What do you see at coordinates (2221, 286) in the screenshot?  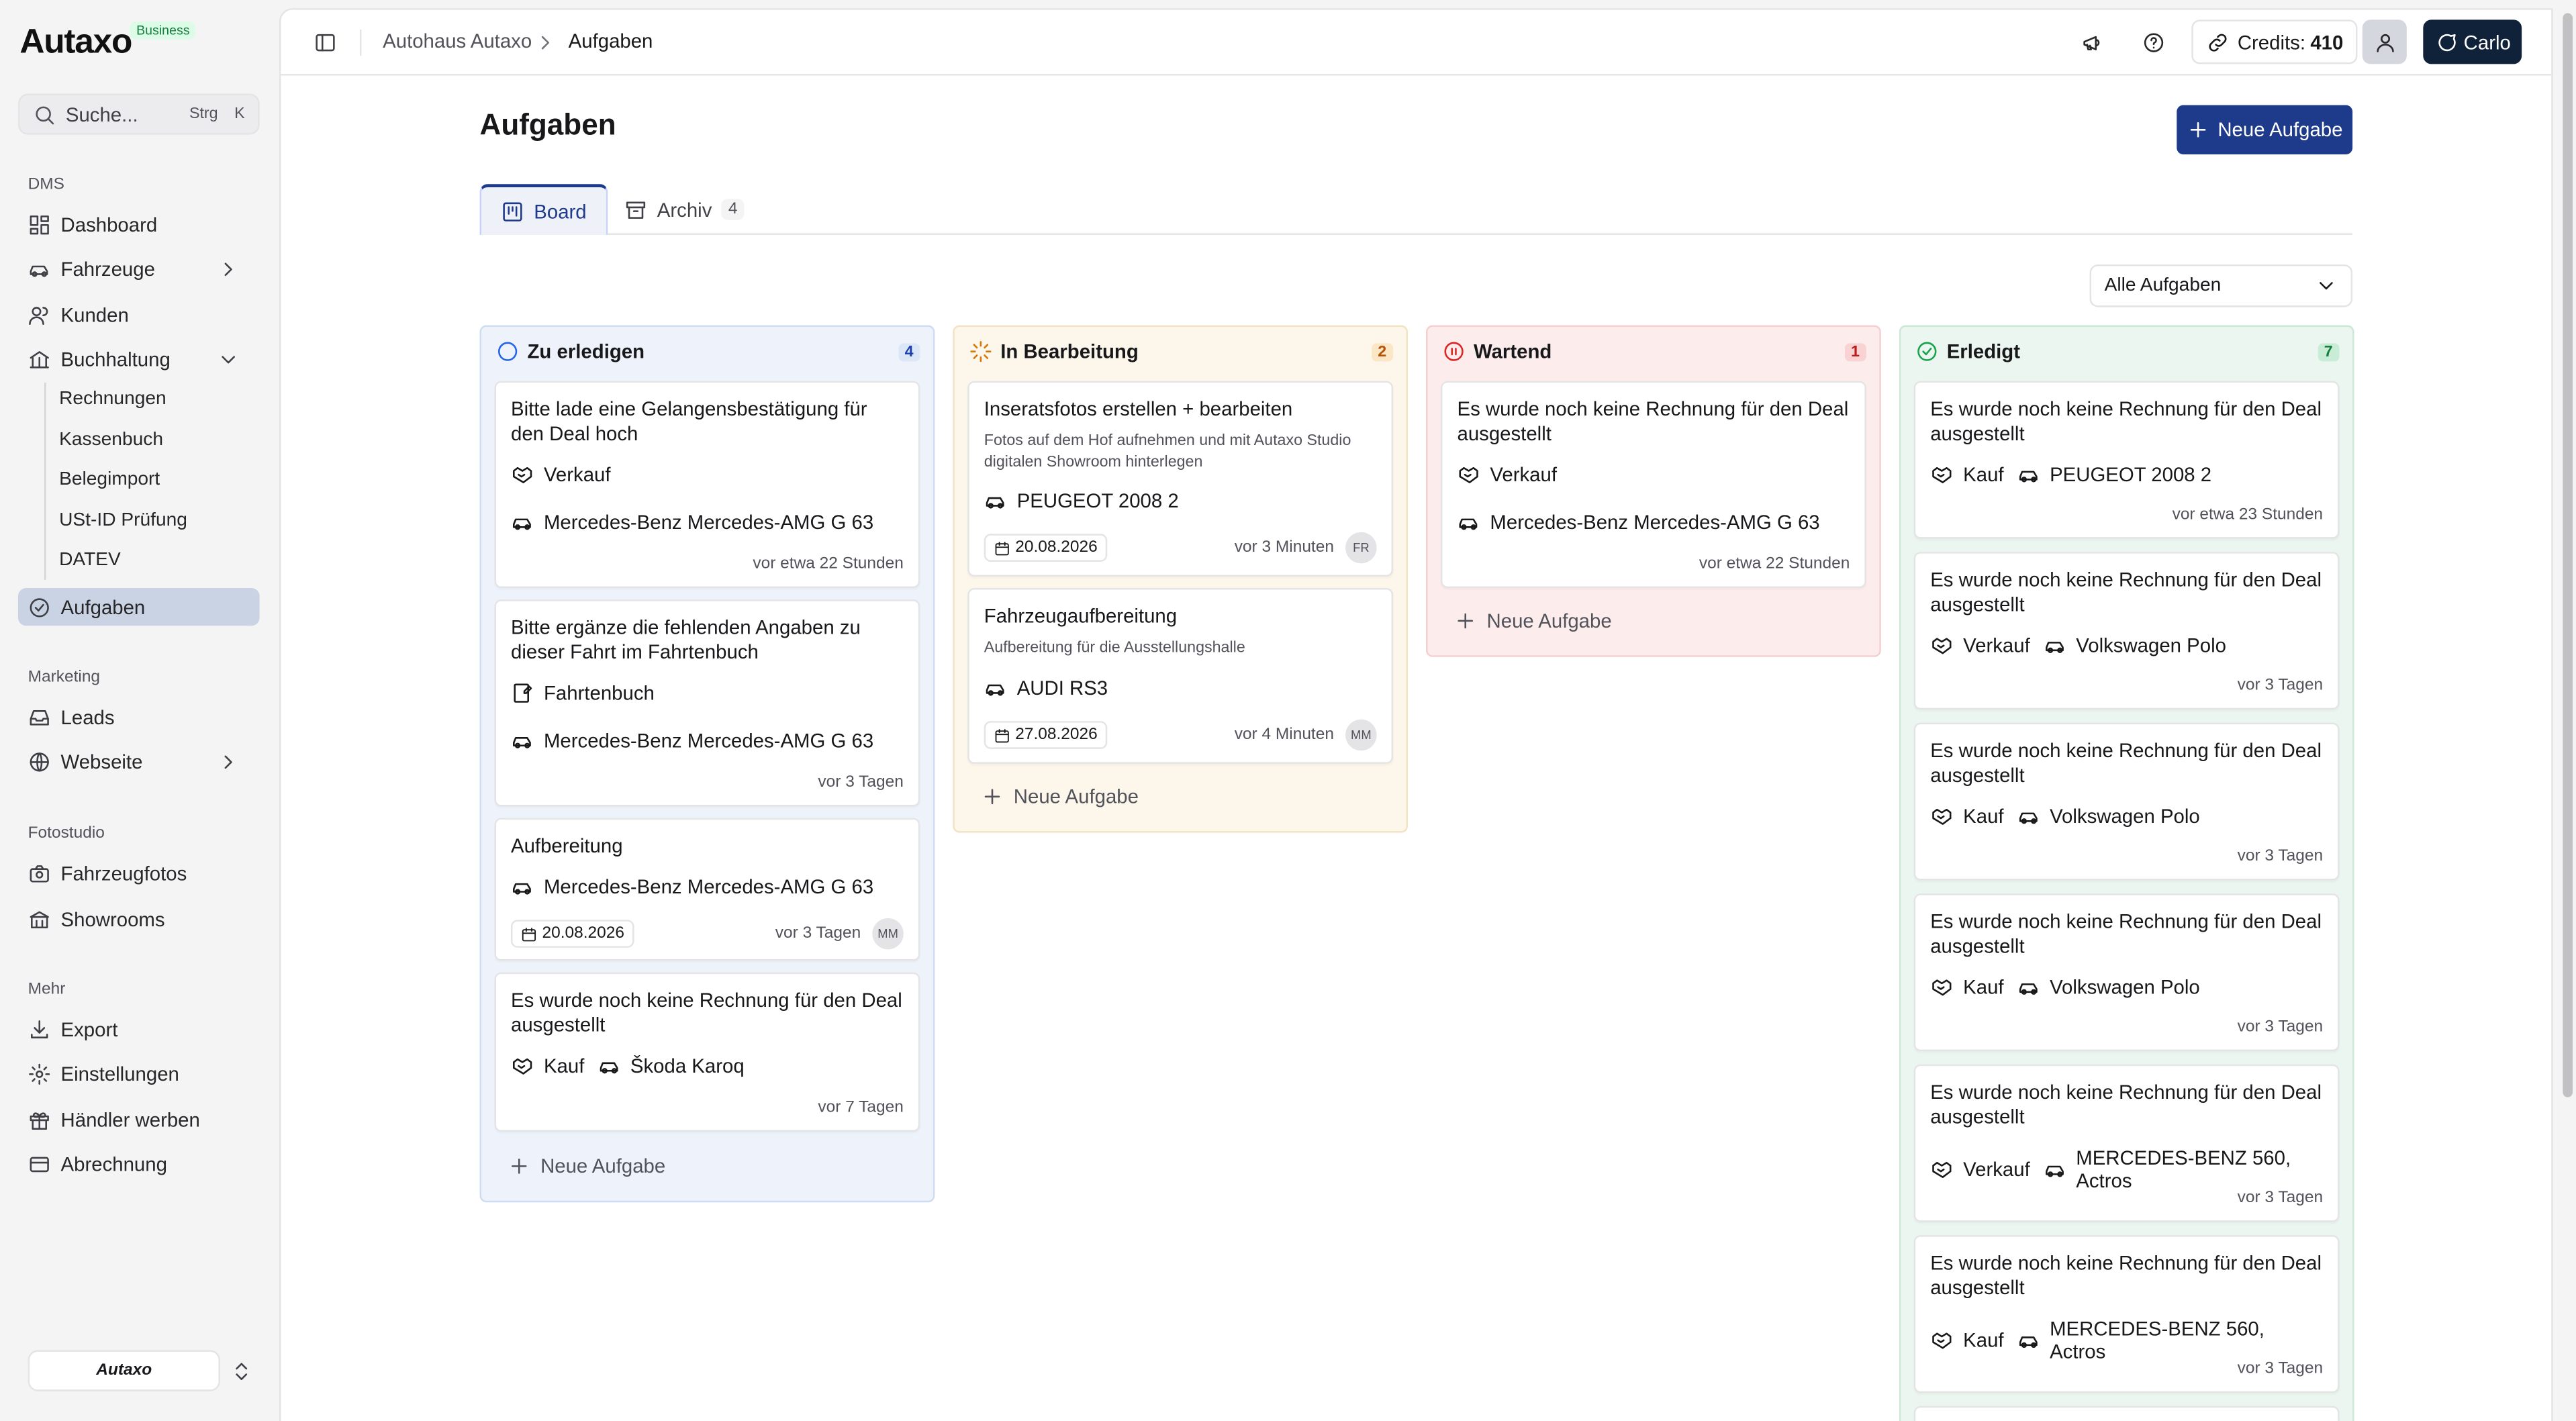 I see `task-filter-select: Alle Aufgaben` at bounding box center [2221, 286].